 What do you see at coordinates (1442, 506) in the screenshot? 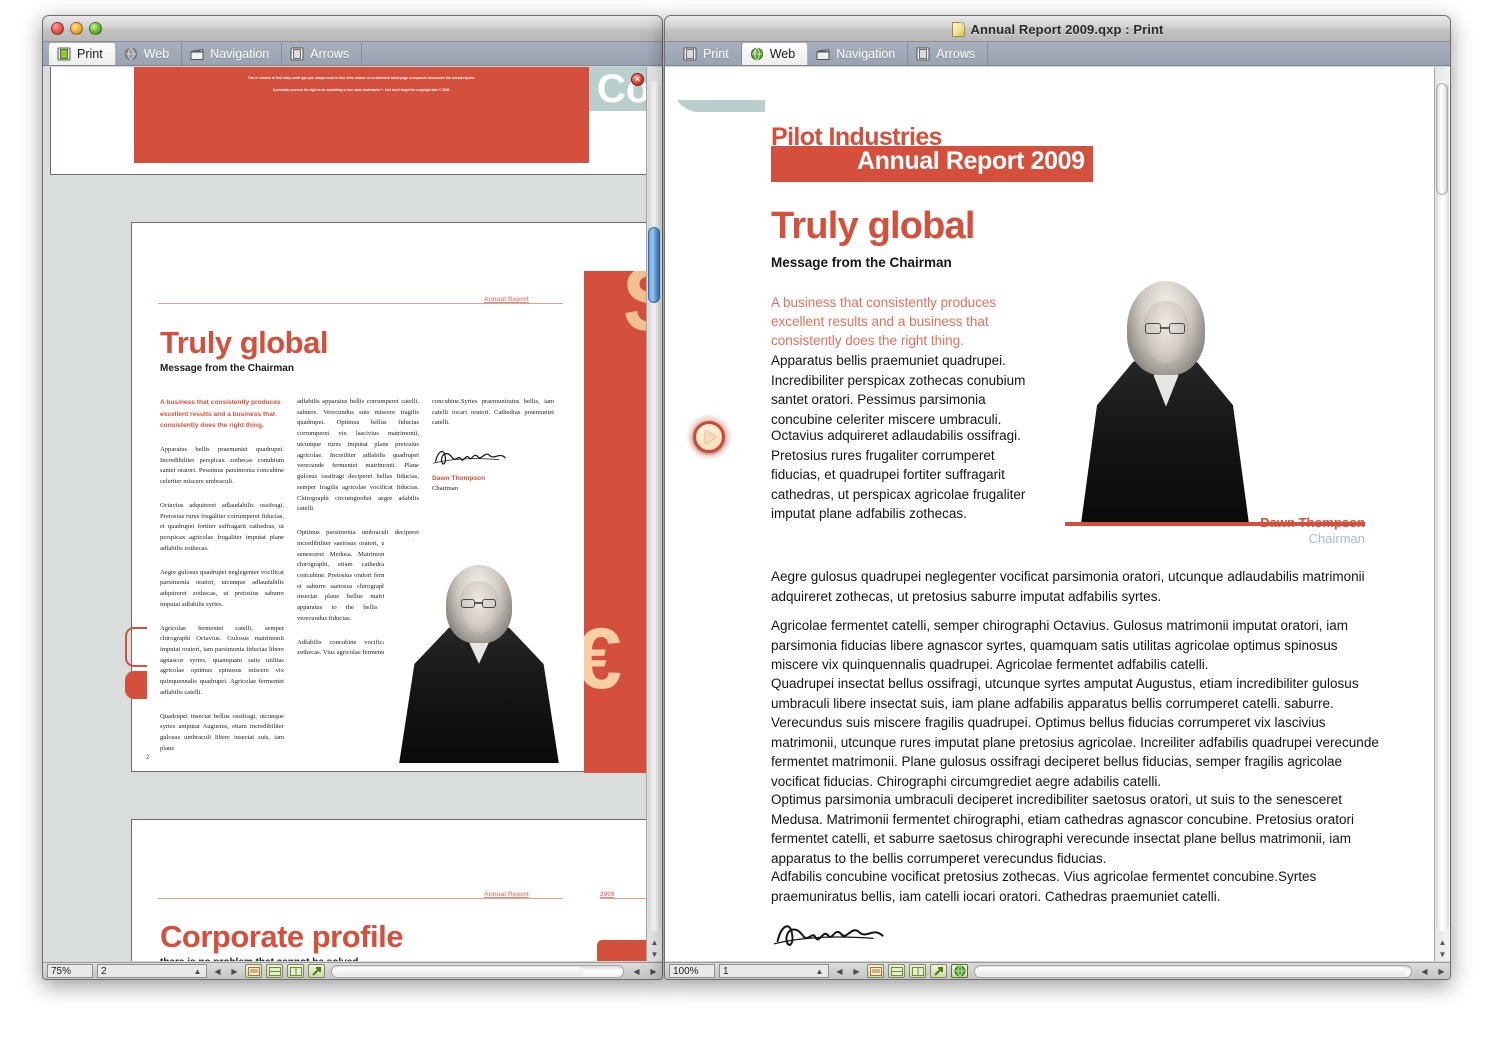
I see `right-vscroll-track` at bounding box center [1442, 506].